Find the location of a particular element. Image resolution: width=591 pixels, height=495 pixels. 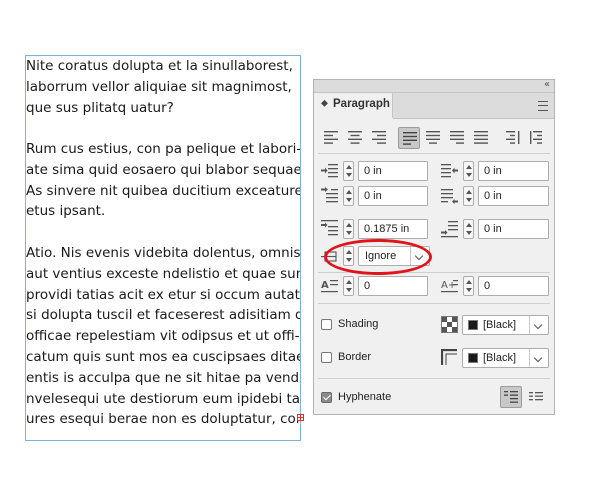

space-before-input: 0.1875 in is located at coordinates (393, 229).